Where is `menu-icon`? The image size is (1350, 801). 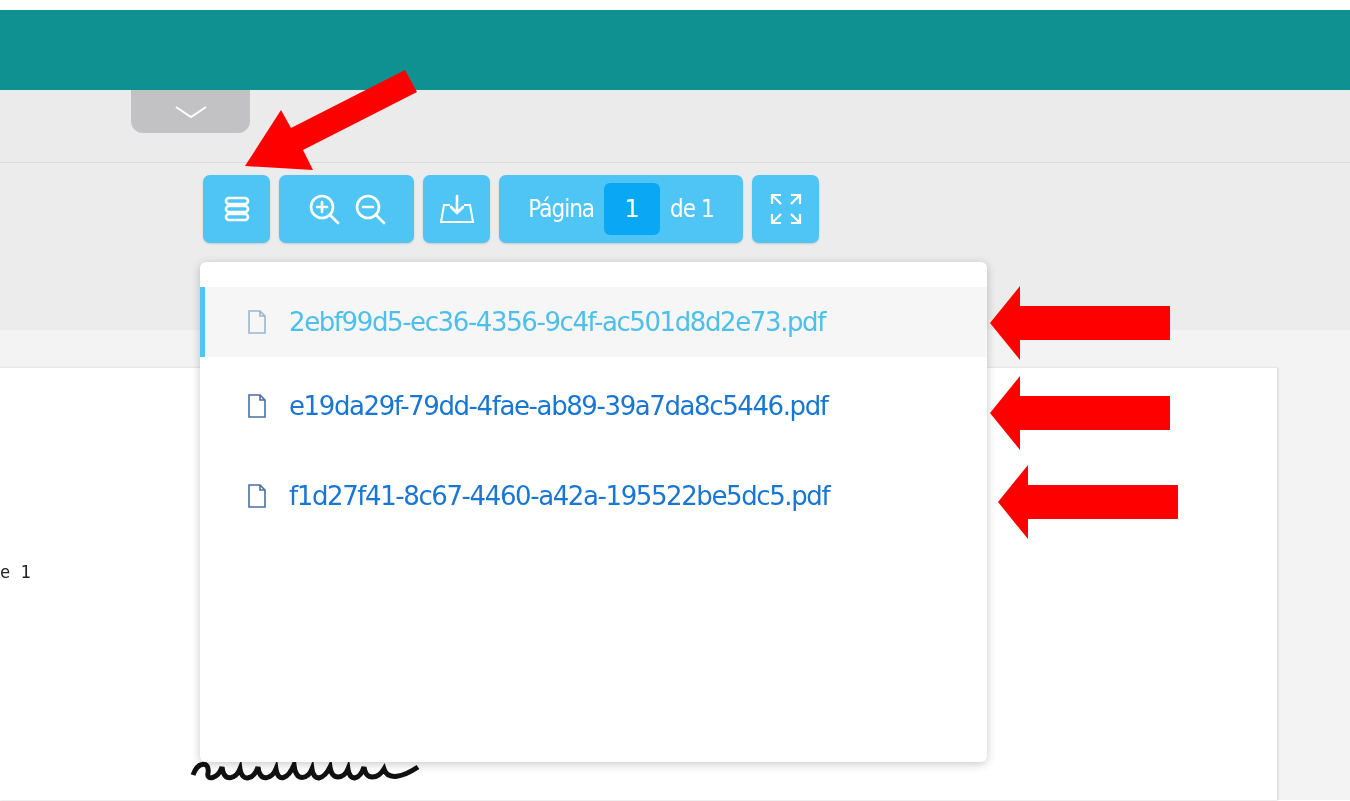 menu-icon is located at coordinates (236, 209).